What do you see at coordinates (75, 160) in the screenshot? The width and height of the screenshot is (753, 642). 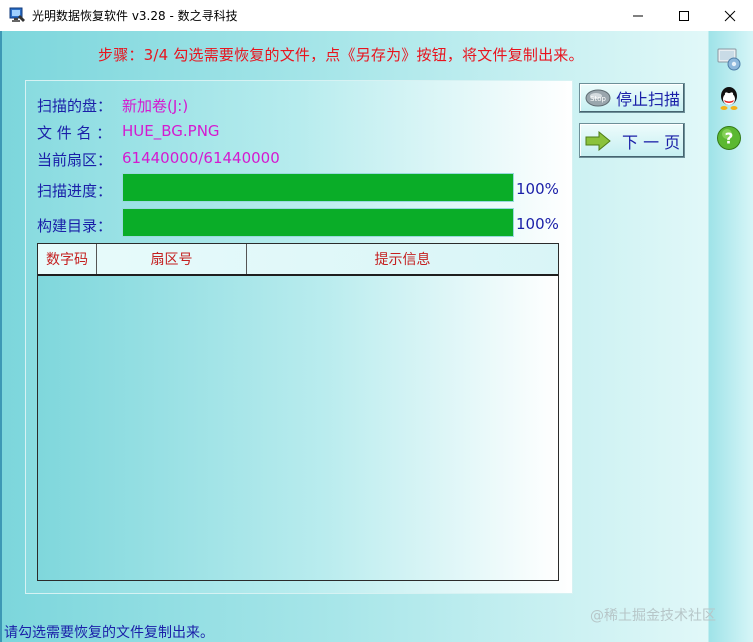 I see `sector-label: 当前扇区：` at bounding box center [75, 160].